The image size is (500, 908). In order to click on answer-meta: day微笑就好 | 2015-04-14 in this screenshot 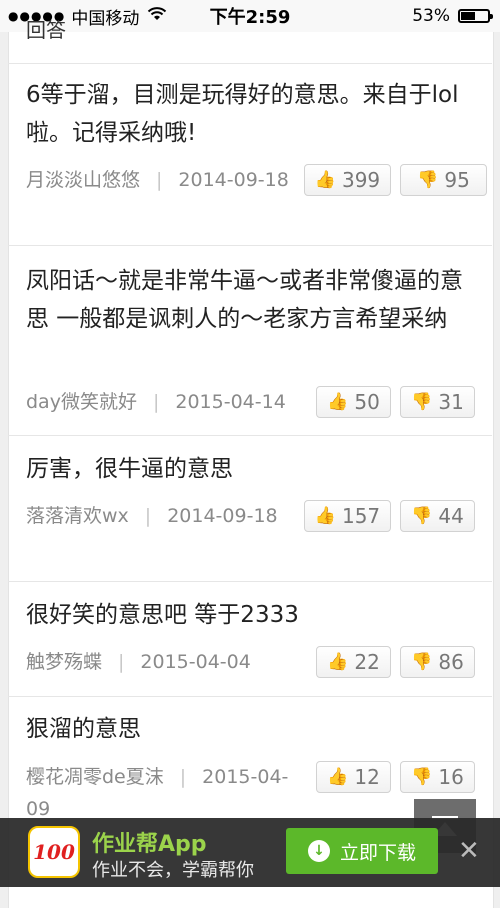, I will do `click(156, 402)`.